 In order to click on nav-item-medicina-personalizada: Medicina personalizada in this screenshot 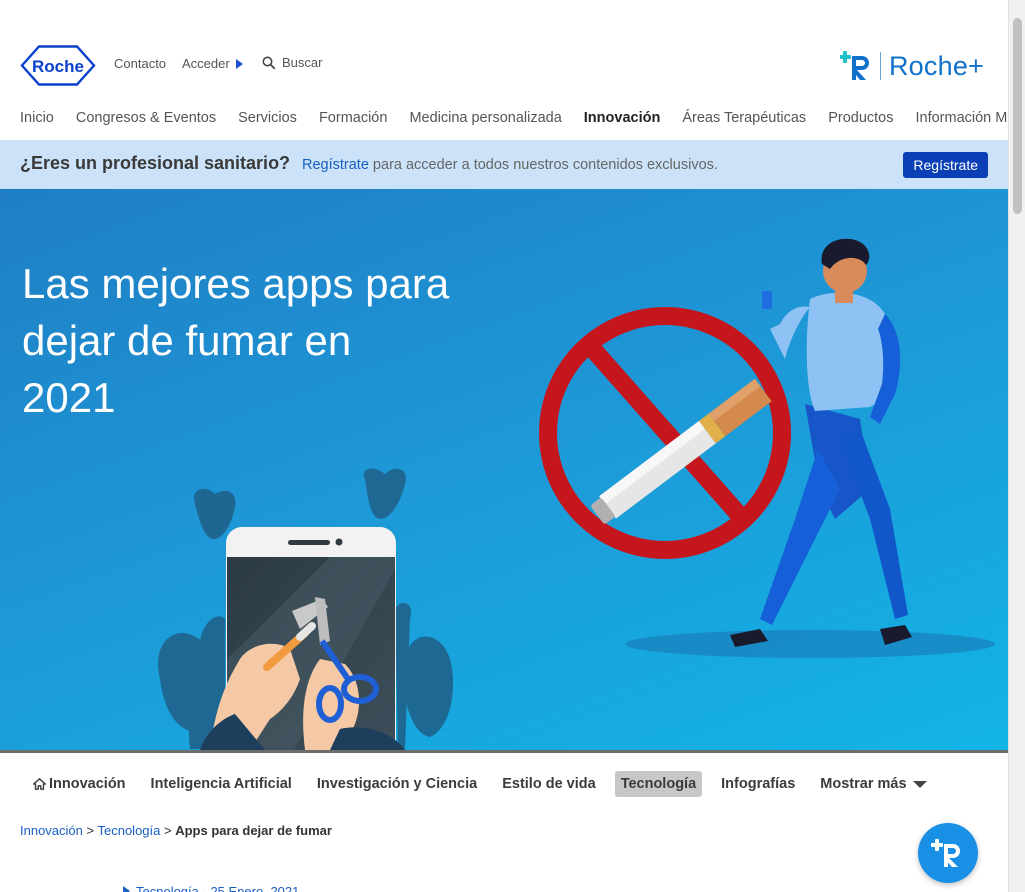, I will do `click(485, 118)`.